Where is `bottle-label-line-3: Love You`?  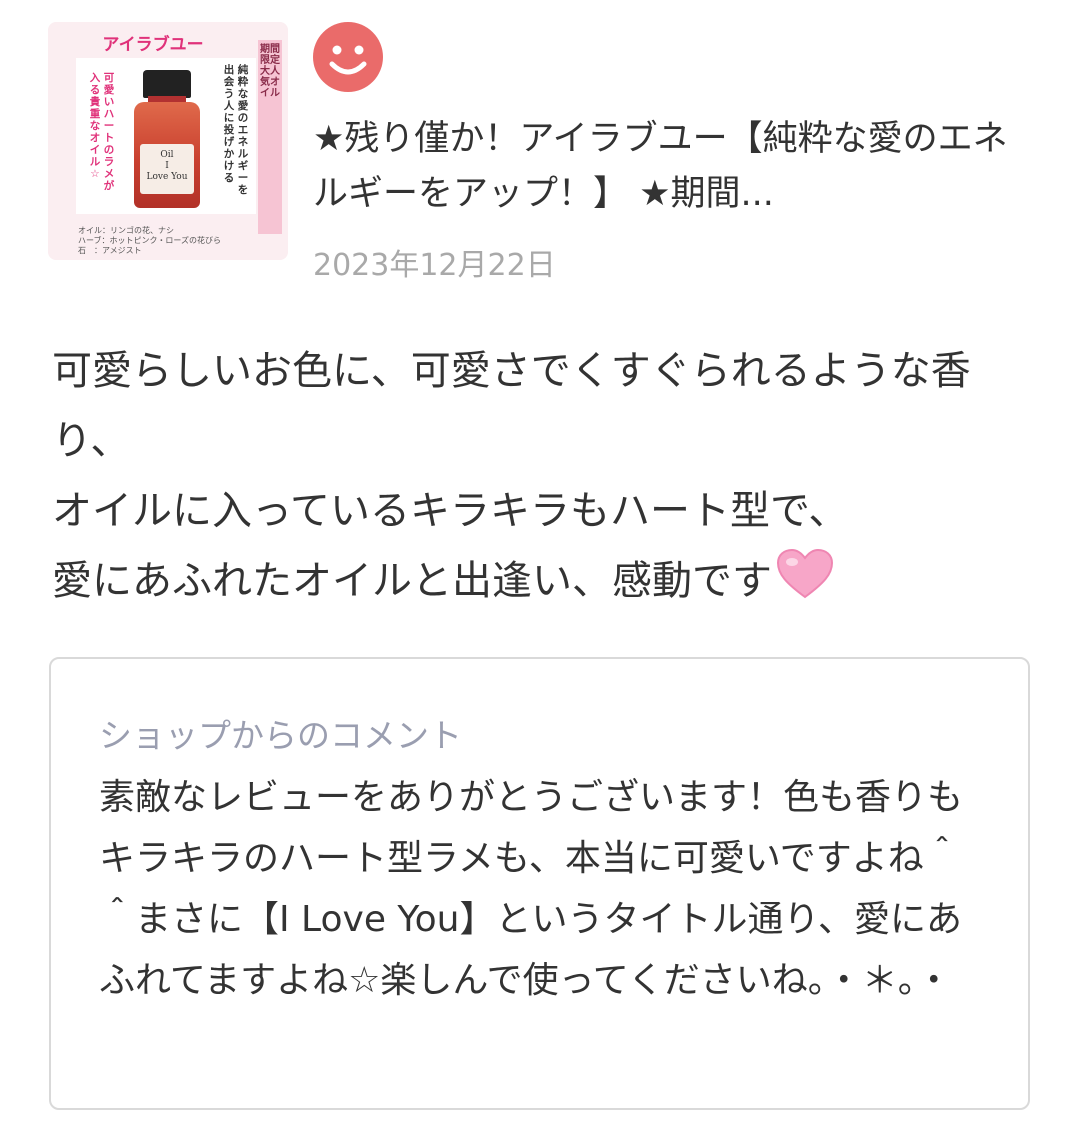
bottle-label-line-3: Love You is located at coordinates (167, 177).